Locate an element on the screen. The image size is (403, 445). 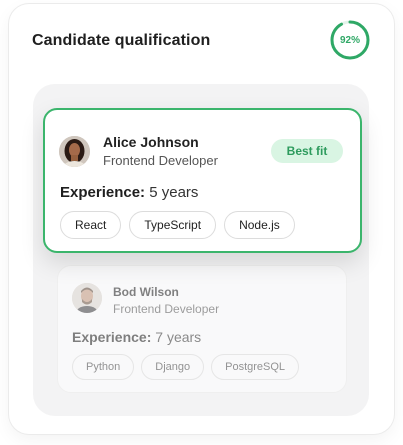
candidate-name: Bod Wilson is located at coordinates (146, 292).